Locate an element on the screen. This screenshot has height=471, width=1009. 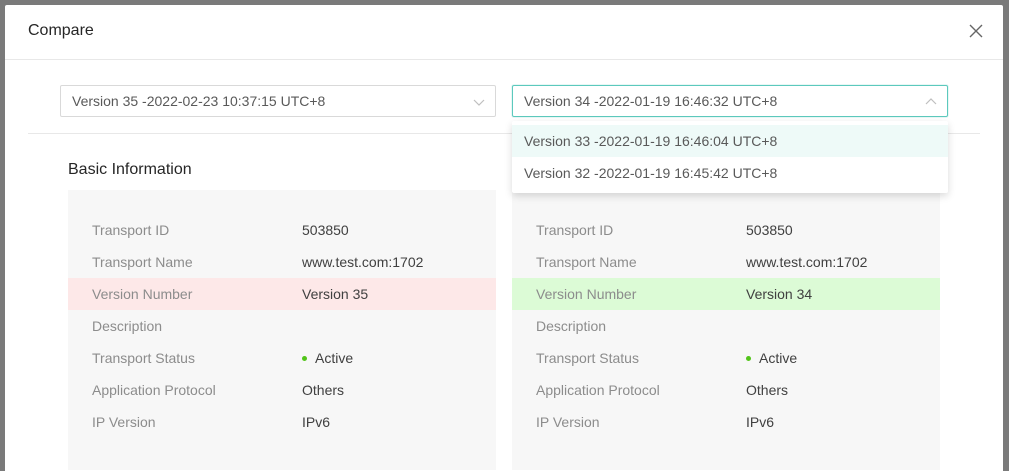
version-select-left: Version 35 -2022-02-23 10:37:15 UTC+8 is located at coordinates (278, 101).